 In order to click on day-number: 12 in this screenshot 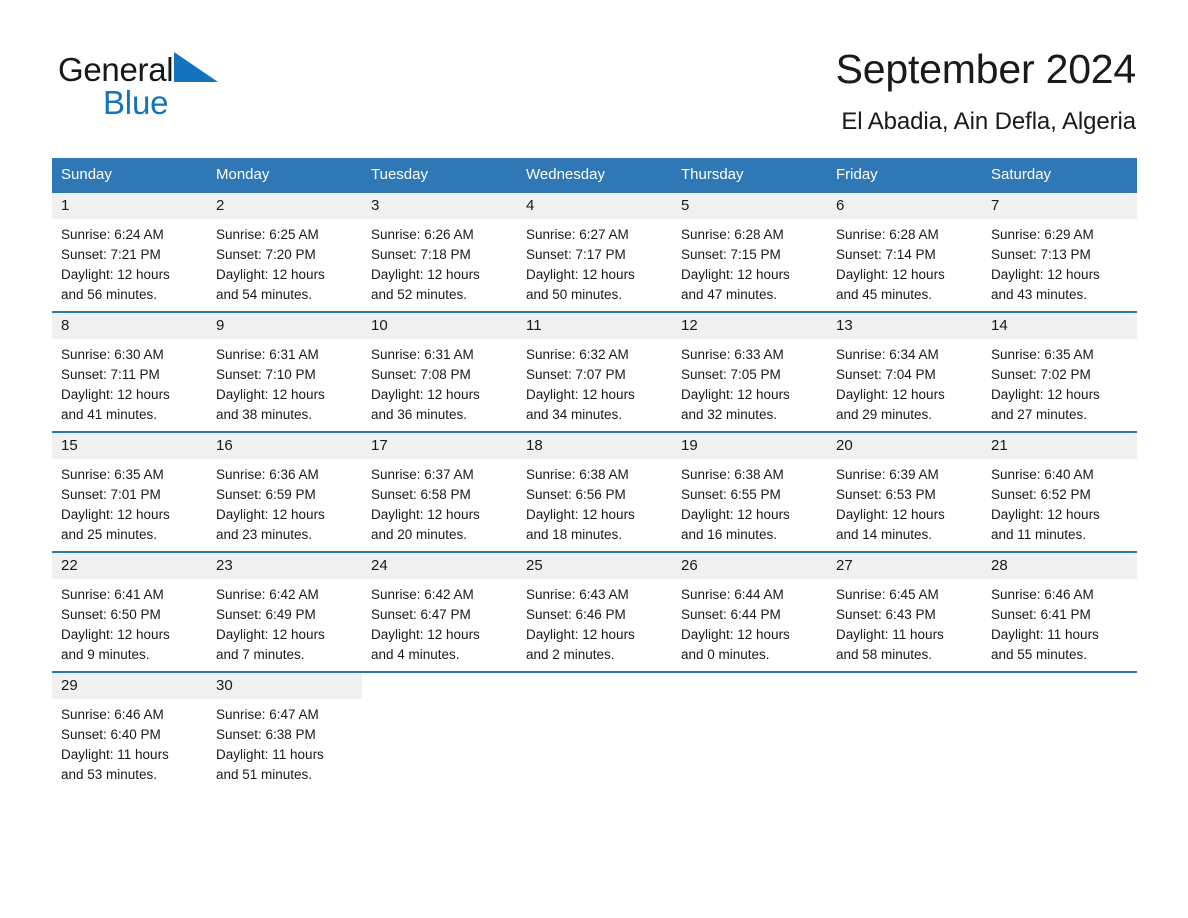, I will do `click(749, 326)`.